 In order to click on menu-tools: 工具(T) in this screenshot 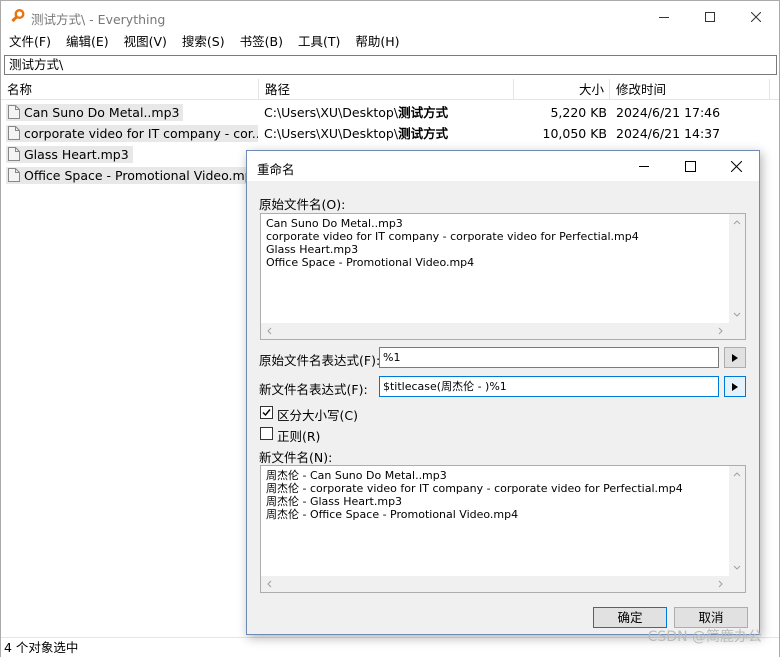, I will do `click(318, 42)`.